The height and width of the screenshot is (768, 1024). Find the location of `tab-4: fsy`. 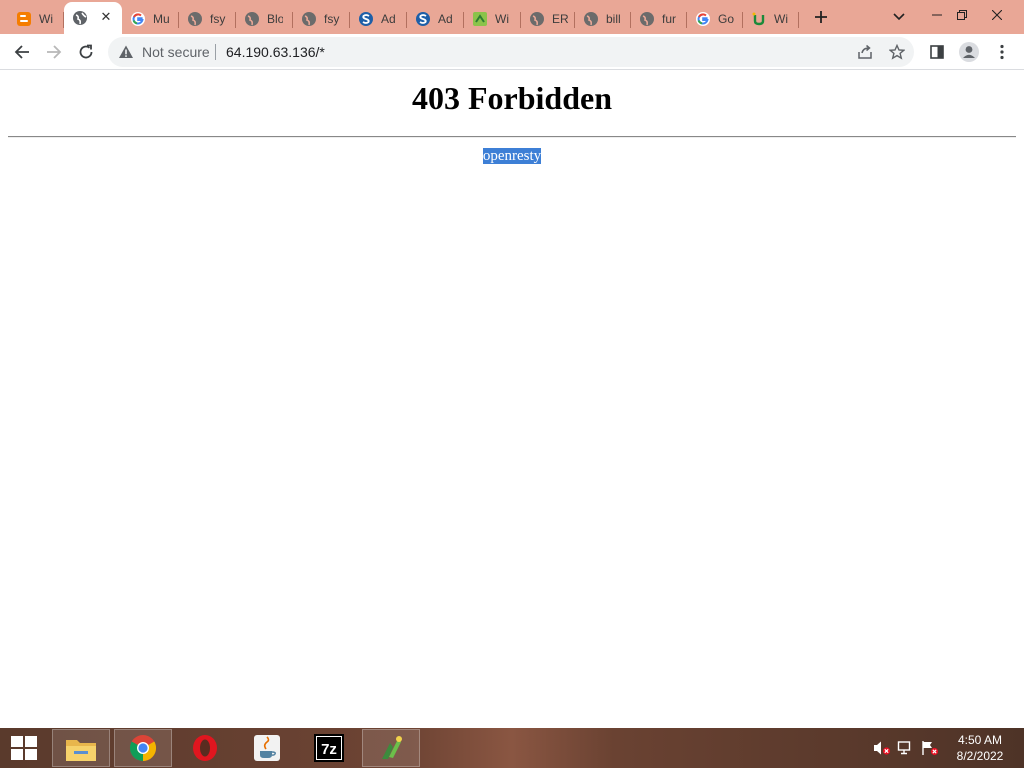

tab-4: fsy is located at coordinates (207, 19).